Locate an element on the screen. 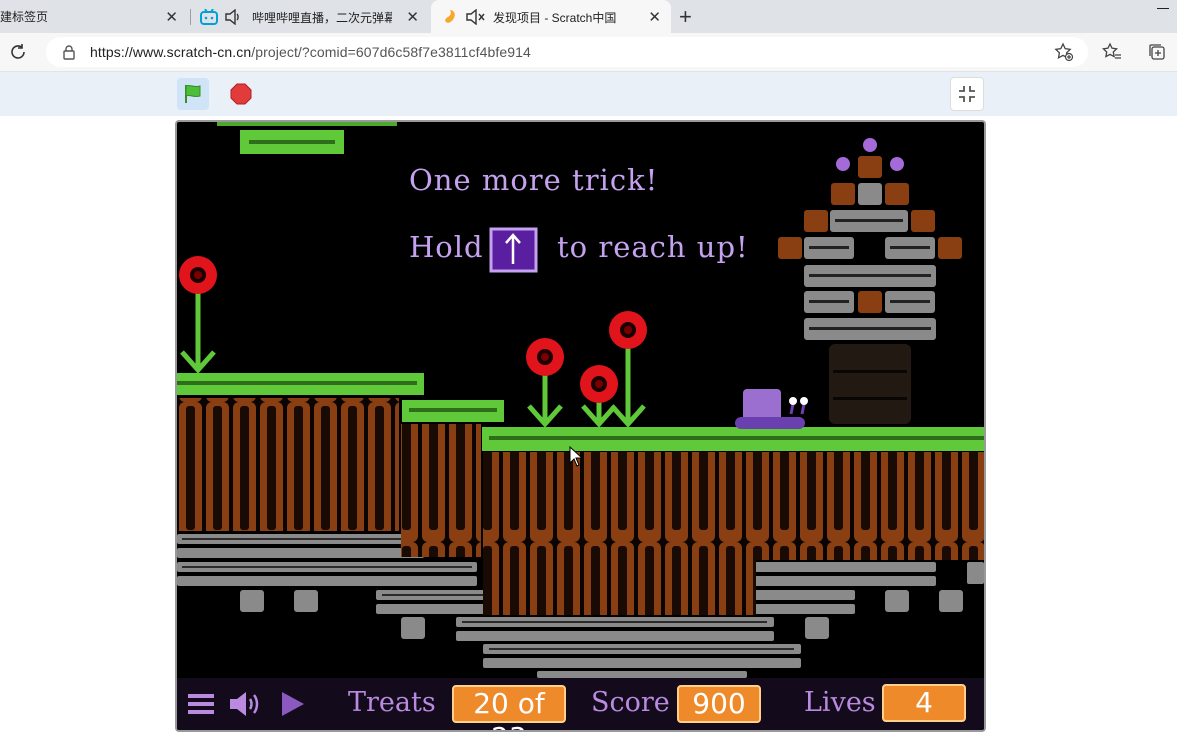  snail-player is located at coordinates (771, 409).